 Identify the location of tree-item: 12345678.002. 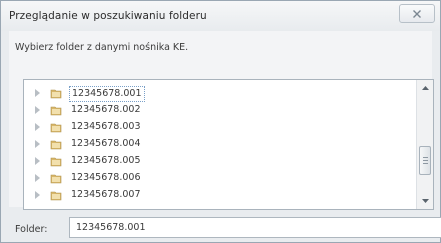
(219, 110).